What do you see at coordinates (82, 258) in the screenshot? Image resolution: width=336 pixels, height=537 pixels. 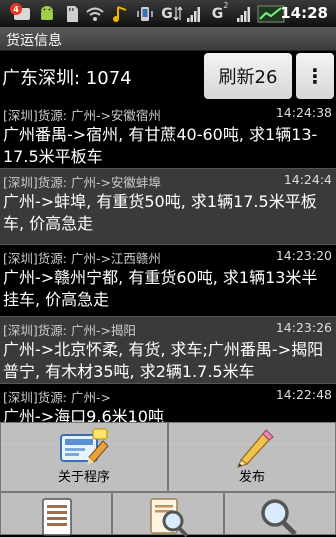 I see `item-source: [深圳]货源: 广州->江西赣州` at bounding box center [82, 258].